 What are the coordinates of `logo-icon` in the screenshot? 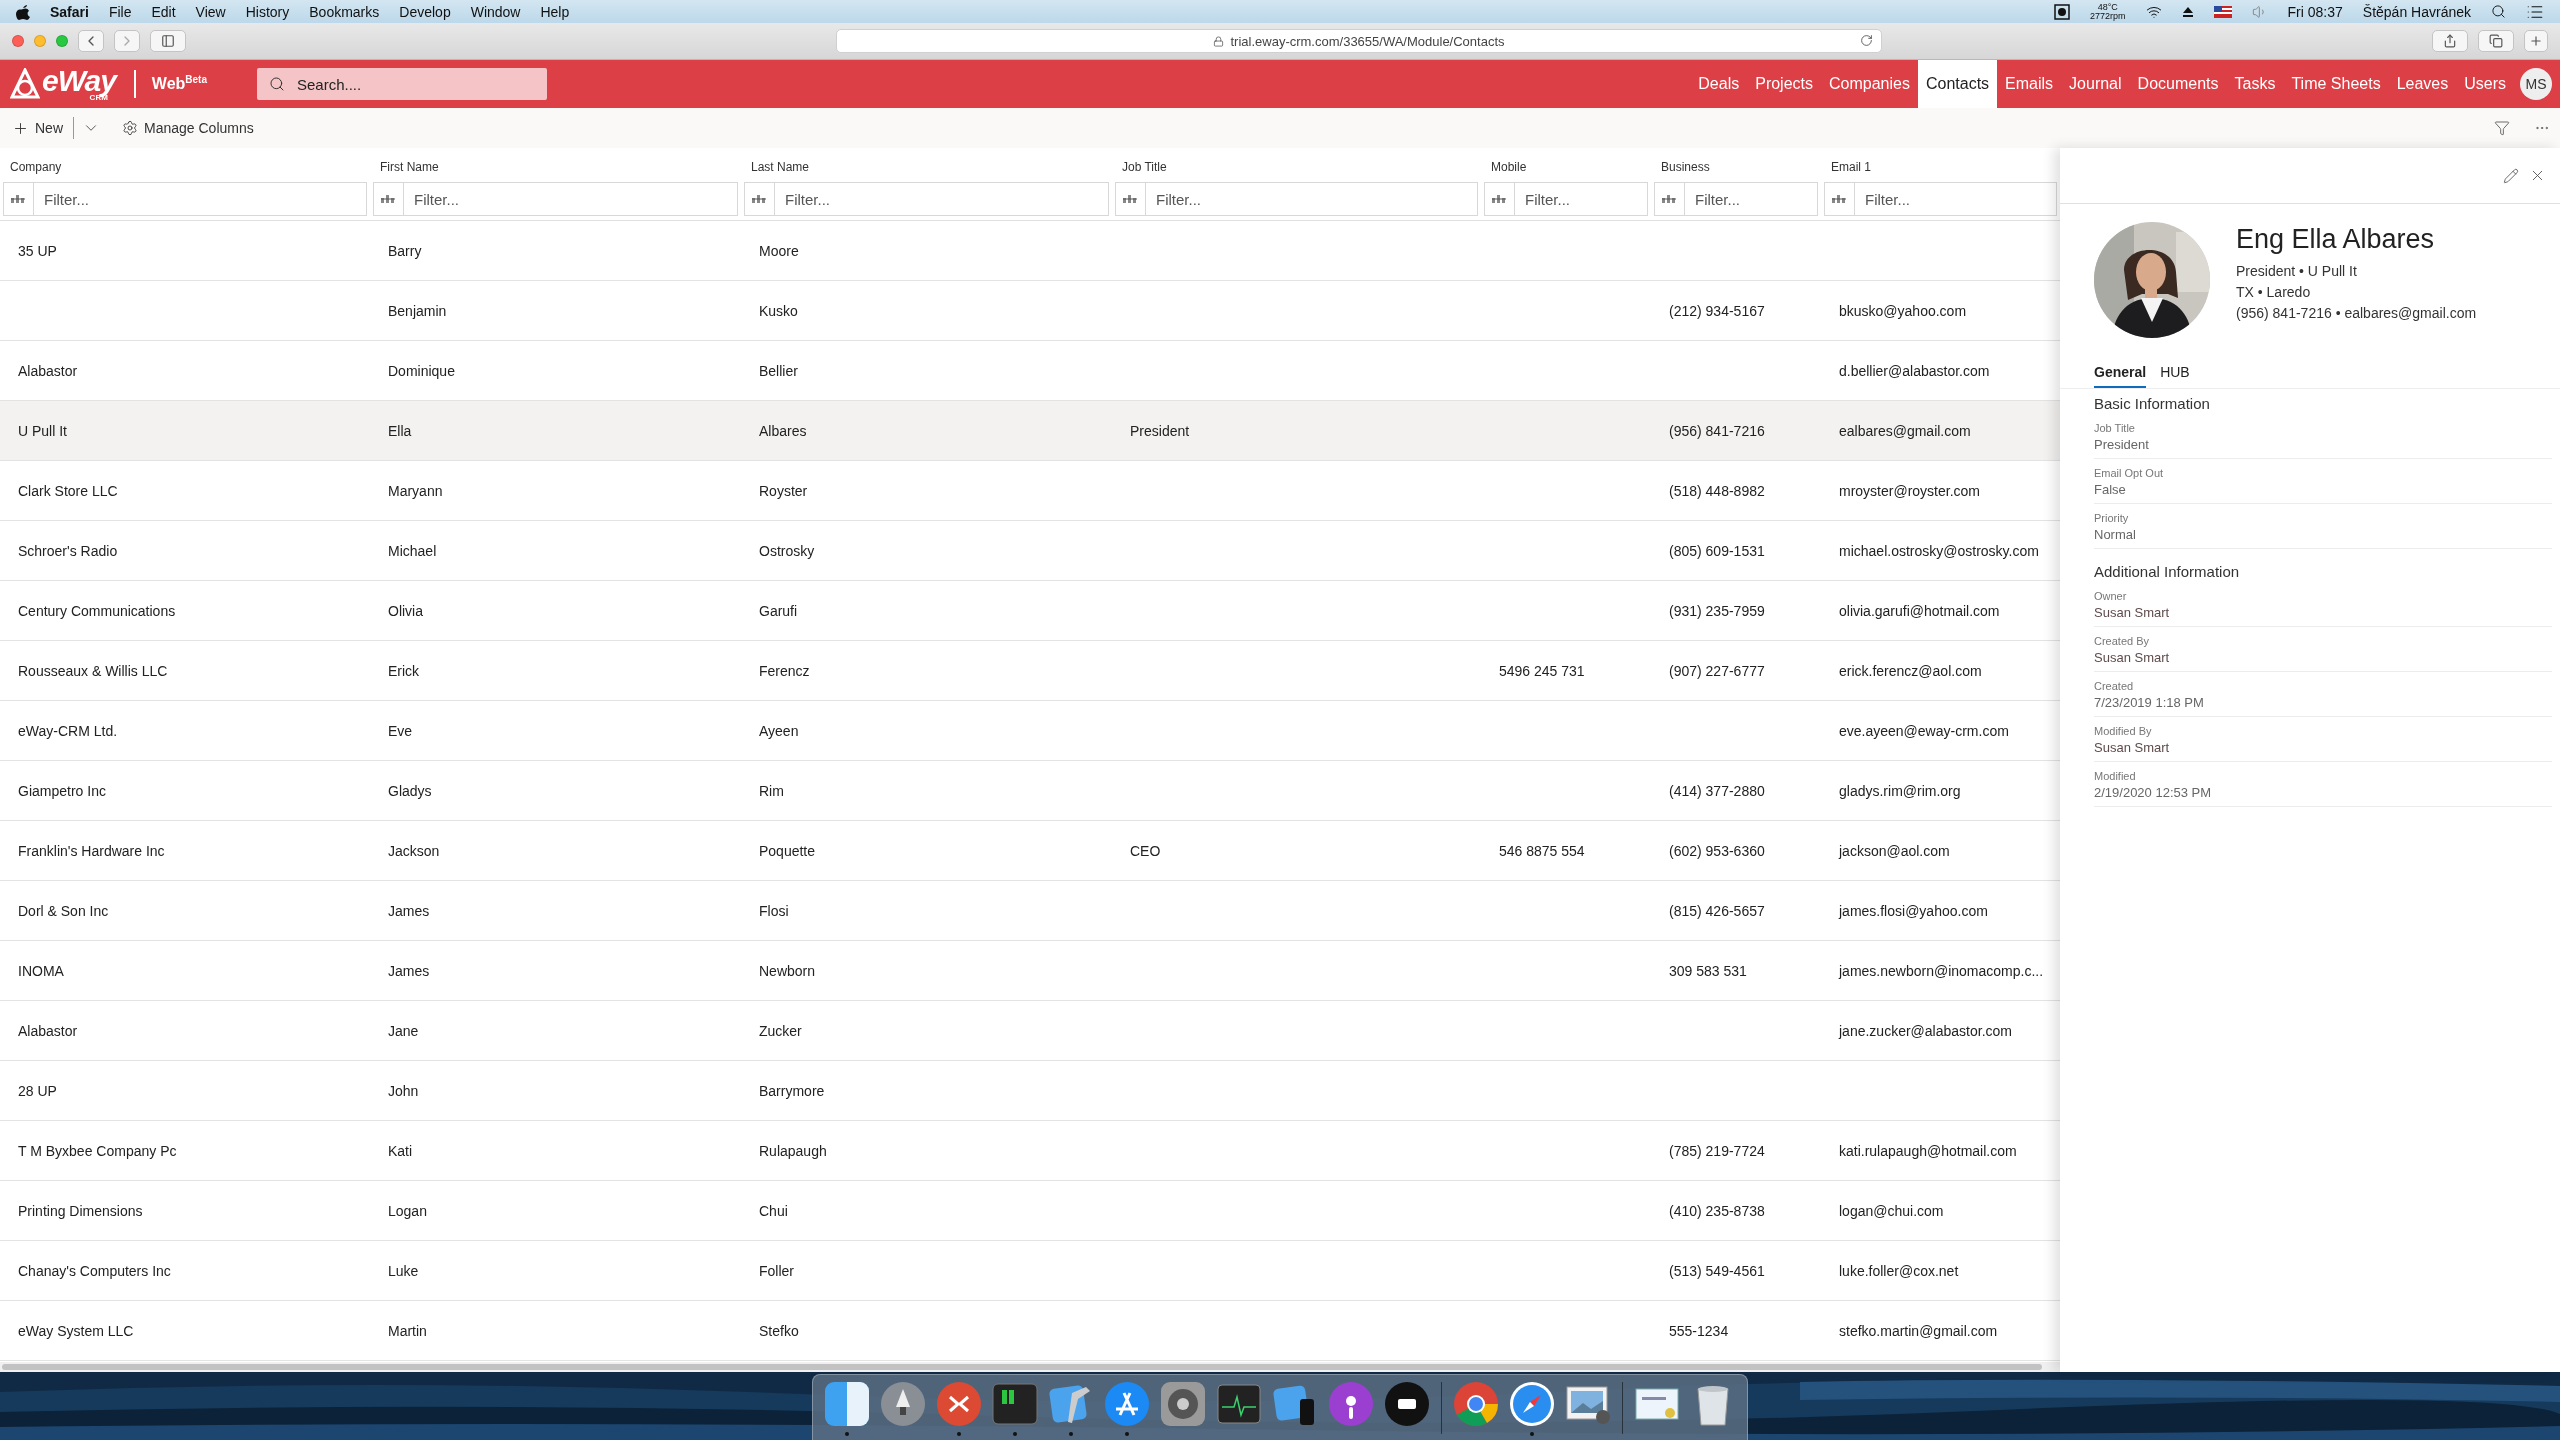 It's located at (25, 84).